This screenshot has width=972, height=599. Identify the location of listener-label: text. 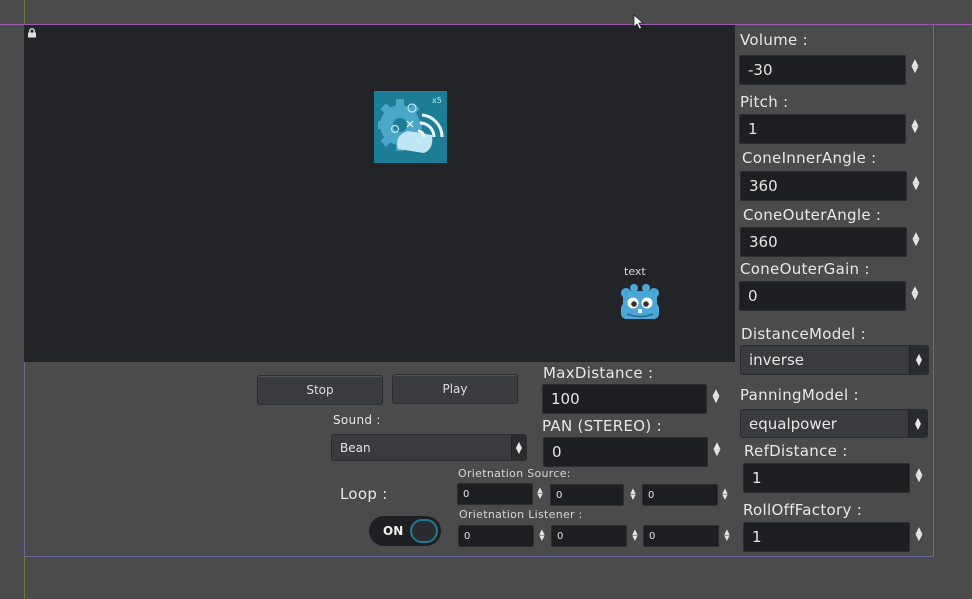
(635, 271).